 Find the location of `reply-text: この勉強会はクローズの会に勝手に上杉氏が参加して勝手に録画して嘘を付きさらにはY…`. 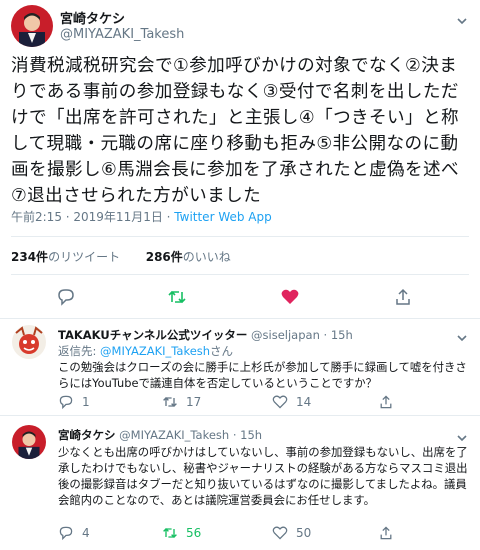

reply-text: この勉強会はクローズの会に勝手に上杉氏が参加して勝手に録画して嘘を付きさらにはY… is located at coordinates (262, 375).